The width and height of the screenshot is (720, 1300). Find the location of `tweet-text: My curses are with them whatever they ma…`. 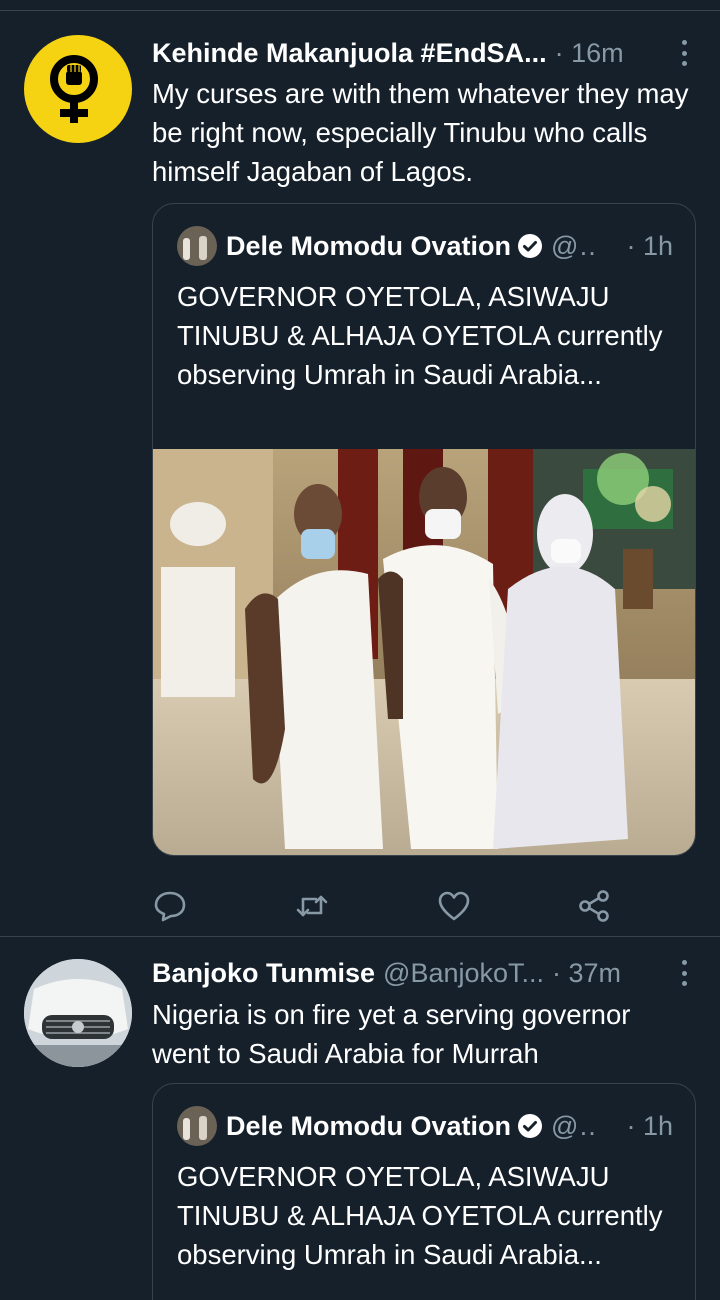

tweet-text: My curses are with them whatever they ma… is located at coordinates (420, 132).